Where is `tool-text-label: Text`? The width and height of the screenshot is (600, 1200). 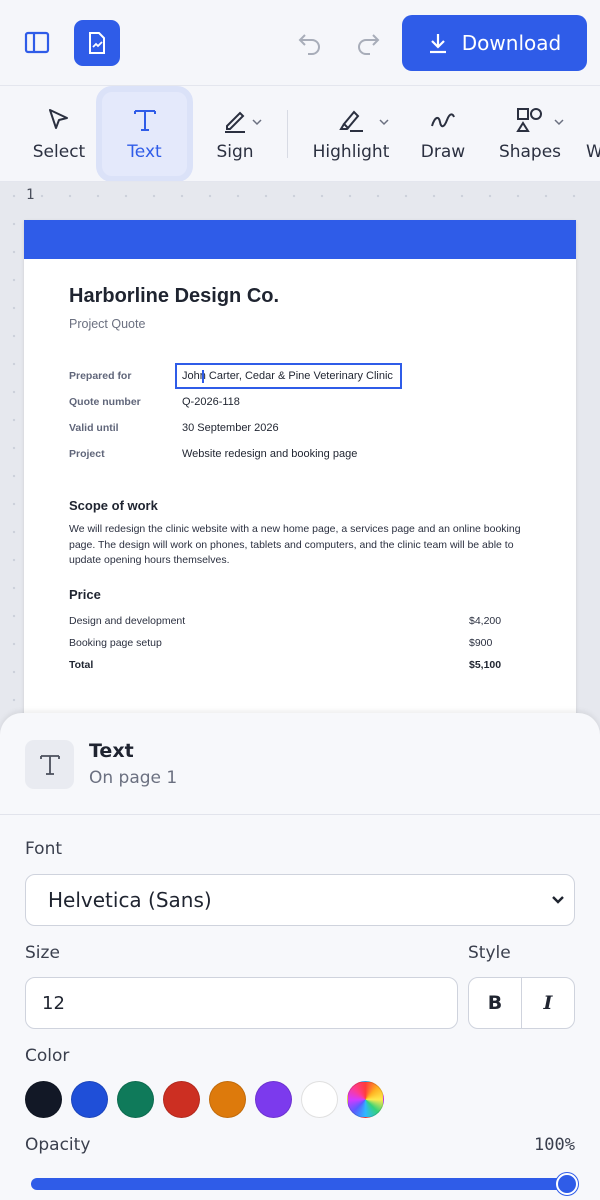
tool-text-label: Text is located at coordinates (144, 152).